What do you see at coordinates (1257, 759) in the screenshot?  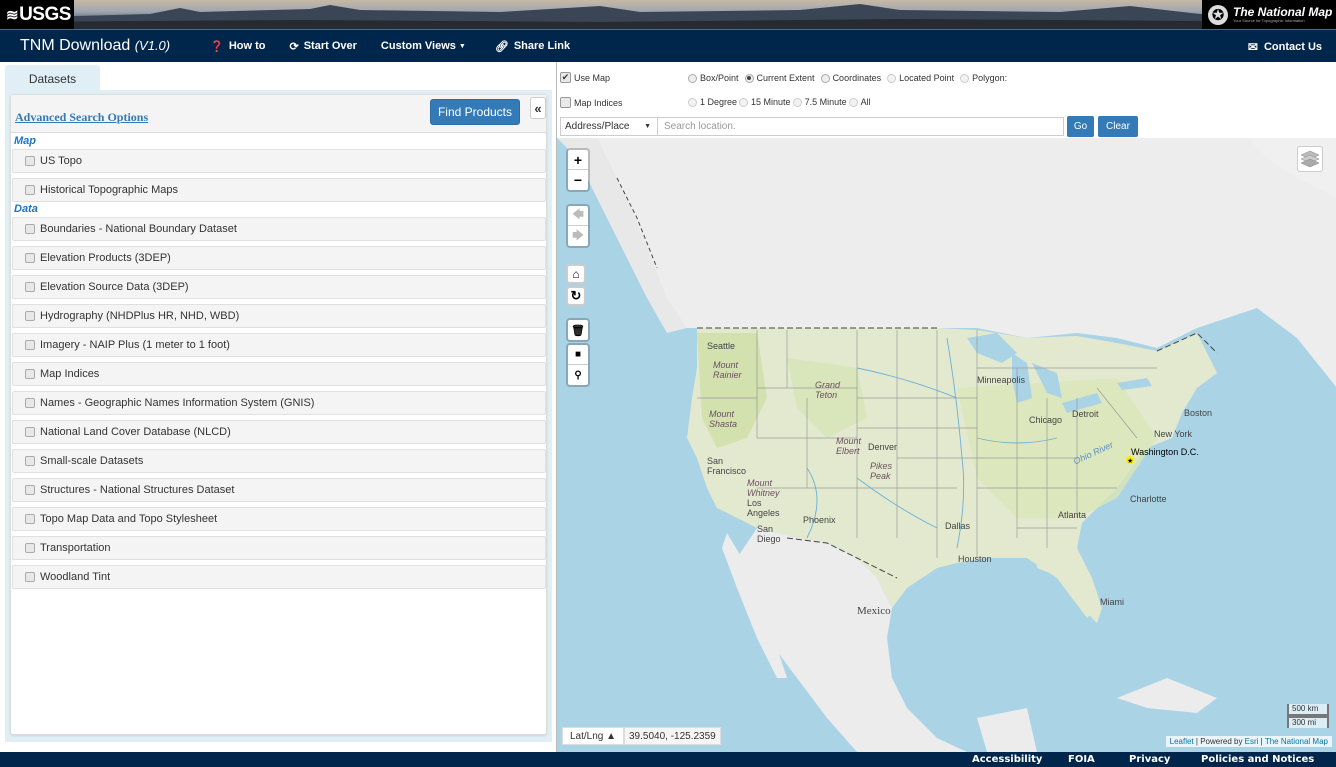 I see `footer-link-policies: Policies and Notices` at bounding box center [1257, 759].